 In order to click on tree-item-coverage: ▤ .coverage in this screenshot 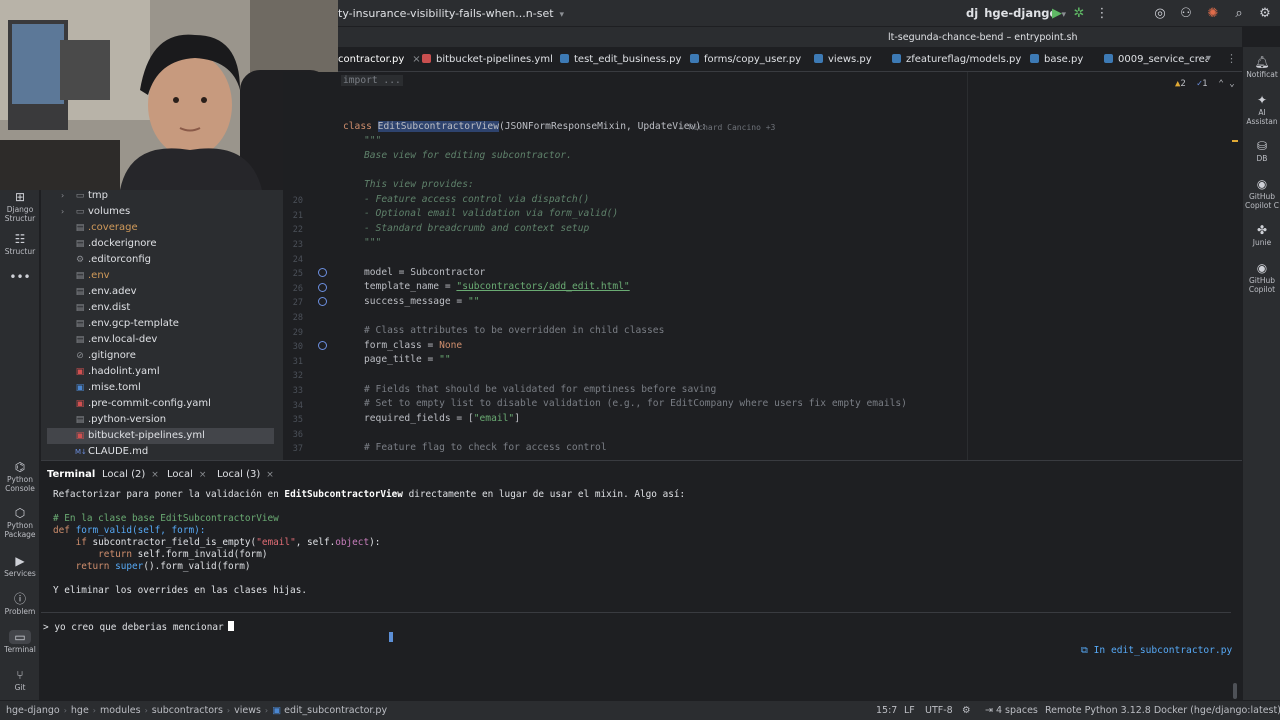, I will do `click(160, 228)`.